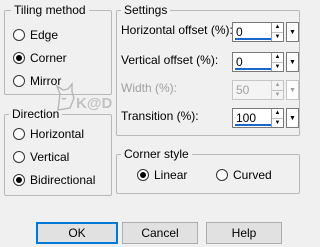  I want to click on ok-button: OK, so click(77, 233).